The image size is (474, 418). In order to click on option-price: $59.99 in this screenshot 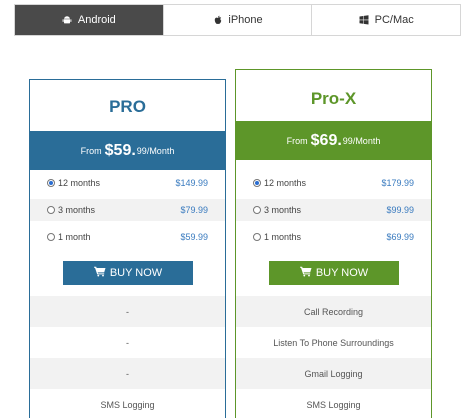, I will do `click(194, 237)`.